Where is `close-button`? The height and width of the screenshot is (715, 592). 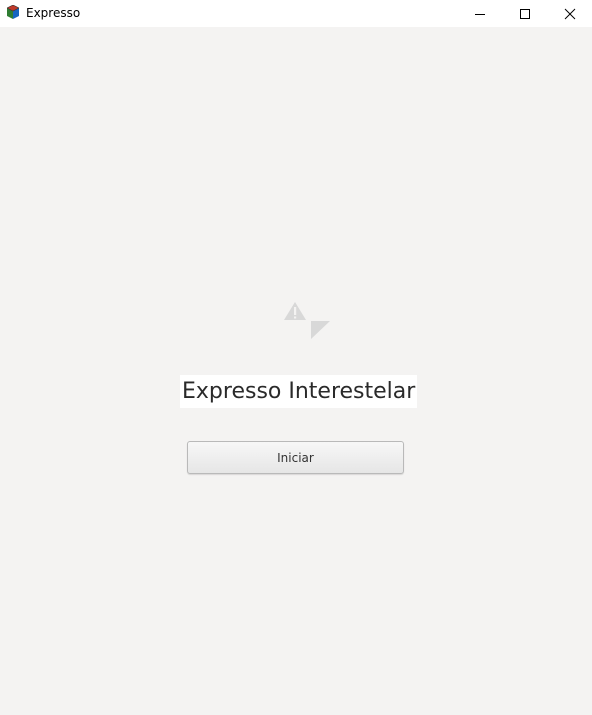 close-button is located at coordinates (569, 13).